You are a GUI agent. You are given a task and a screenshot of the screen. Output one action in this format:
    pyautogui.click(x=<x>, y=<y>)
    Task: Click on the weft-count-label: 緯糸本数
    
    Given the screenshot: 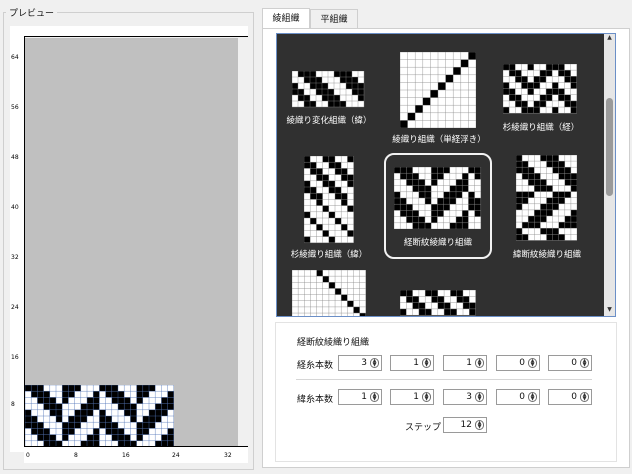 What is the action you would take?
    pyautogui.click(x=315, y=400)
    